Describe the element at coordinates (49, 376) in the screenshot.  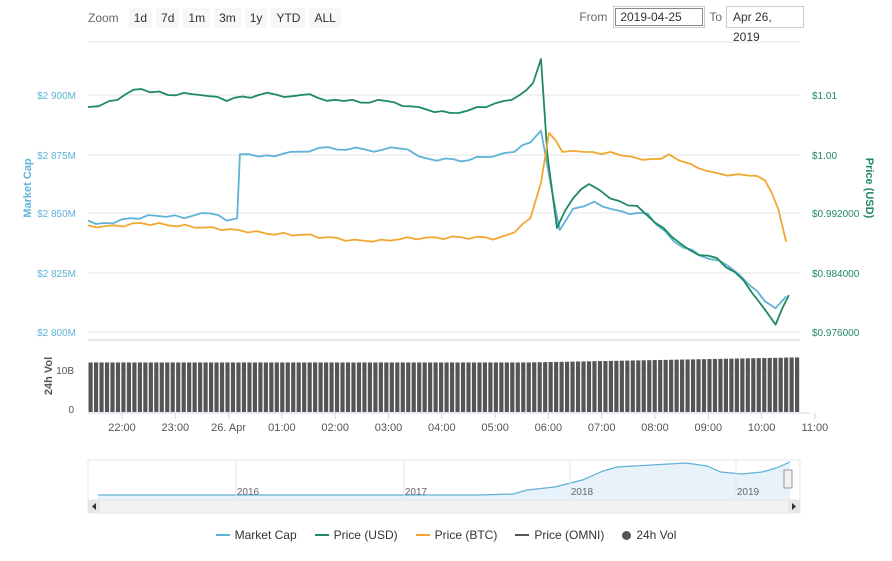
I see `volume-axis-title: 24h Vol` at that location.